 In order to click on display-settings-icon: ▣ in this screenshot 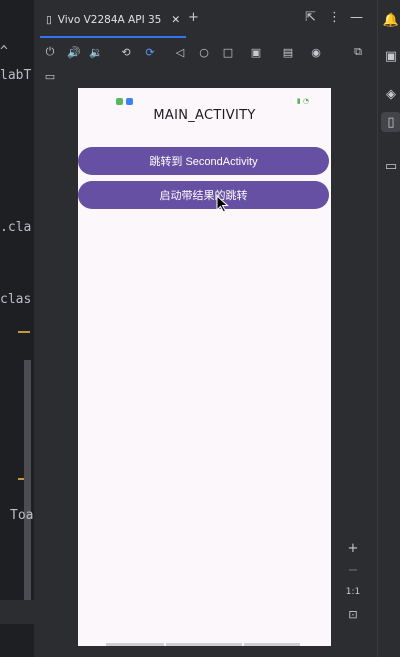, I will do `click(256, 52)`.